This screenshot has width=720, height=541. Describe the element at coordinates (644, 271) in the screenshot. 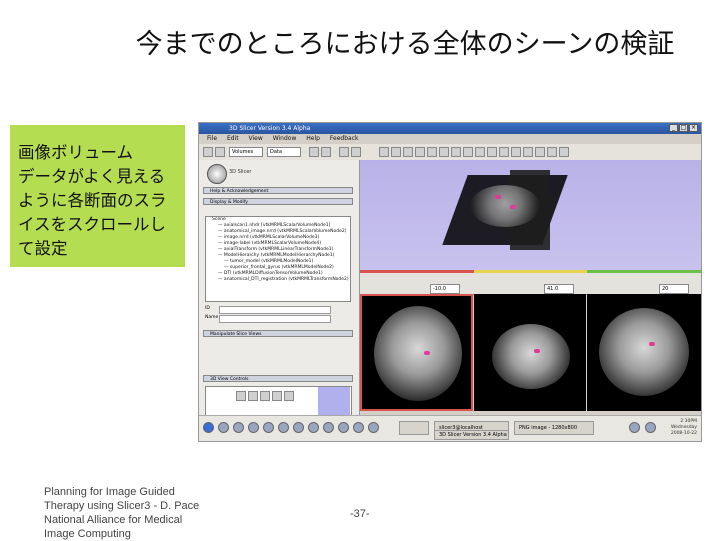

I see `green-color-strip` at that location.